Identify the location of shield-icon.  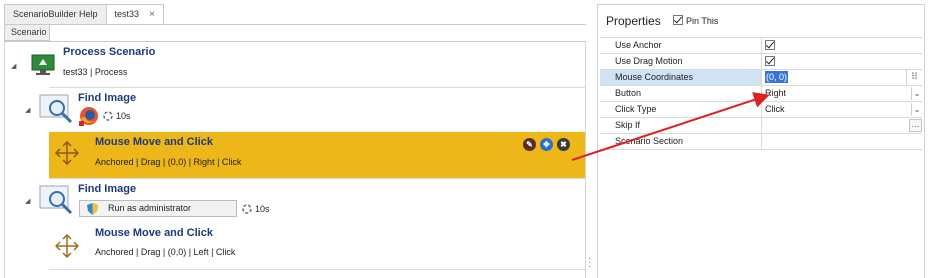
(92, 211).